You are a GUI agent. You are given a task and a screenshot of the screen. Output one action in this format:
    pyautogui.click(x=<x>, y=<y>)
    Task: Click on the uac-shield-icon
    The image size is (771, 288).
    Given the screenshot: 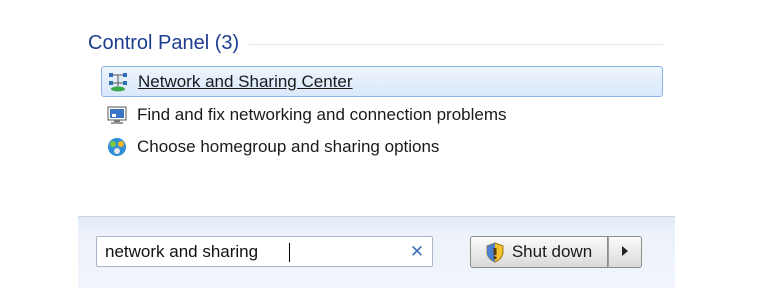 What is the action you would take?
    pyautogui.click(x=495, y=252)
    